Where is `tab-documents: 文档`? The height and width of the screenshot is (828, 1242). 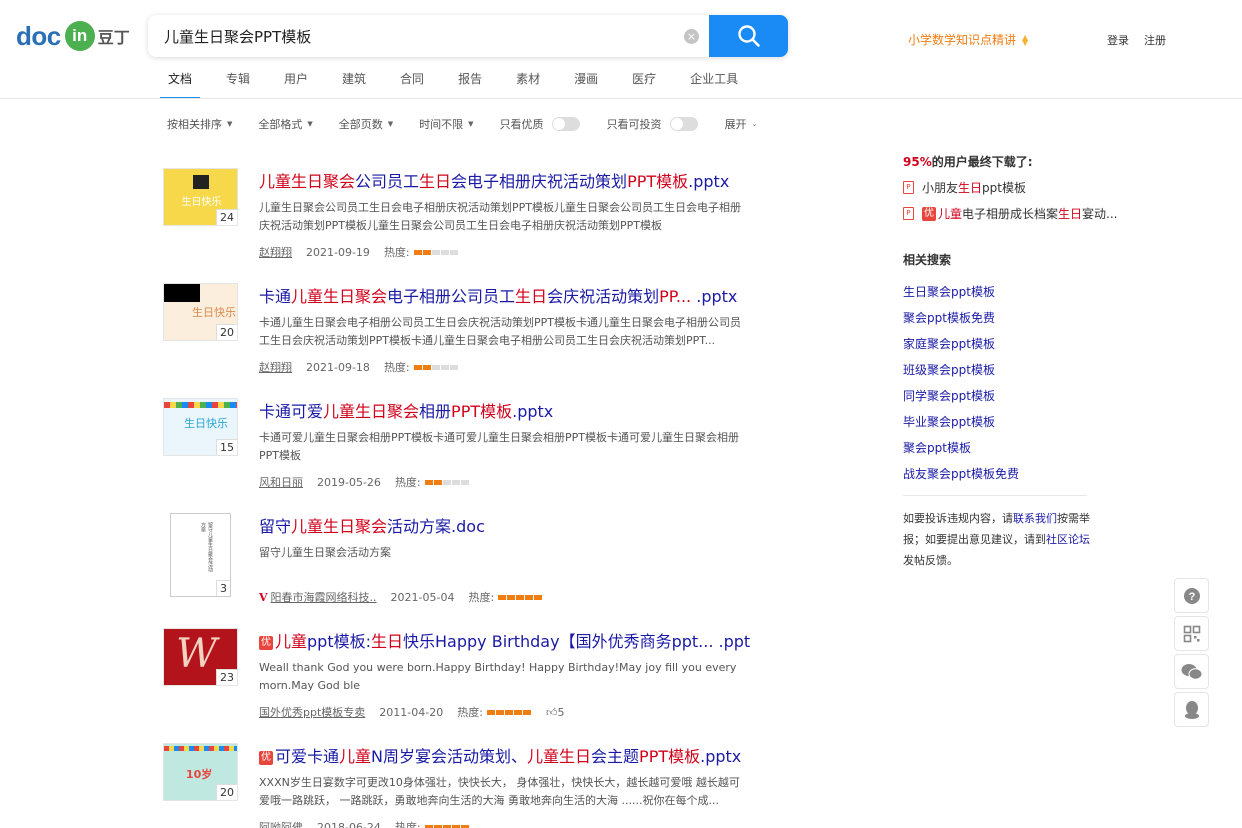 tab-documents: 文档 is located at coordinates (180, 83).